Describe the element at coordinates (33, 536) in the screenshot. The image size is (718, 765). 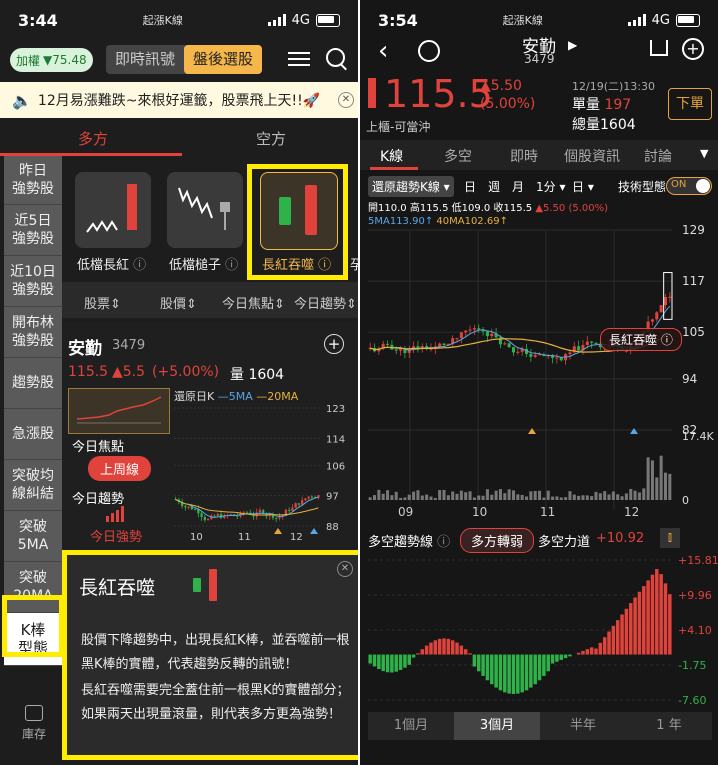
I see `sidebar-item-5ma: 突破 5MA` at that location.